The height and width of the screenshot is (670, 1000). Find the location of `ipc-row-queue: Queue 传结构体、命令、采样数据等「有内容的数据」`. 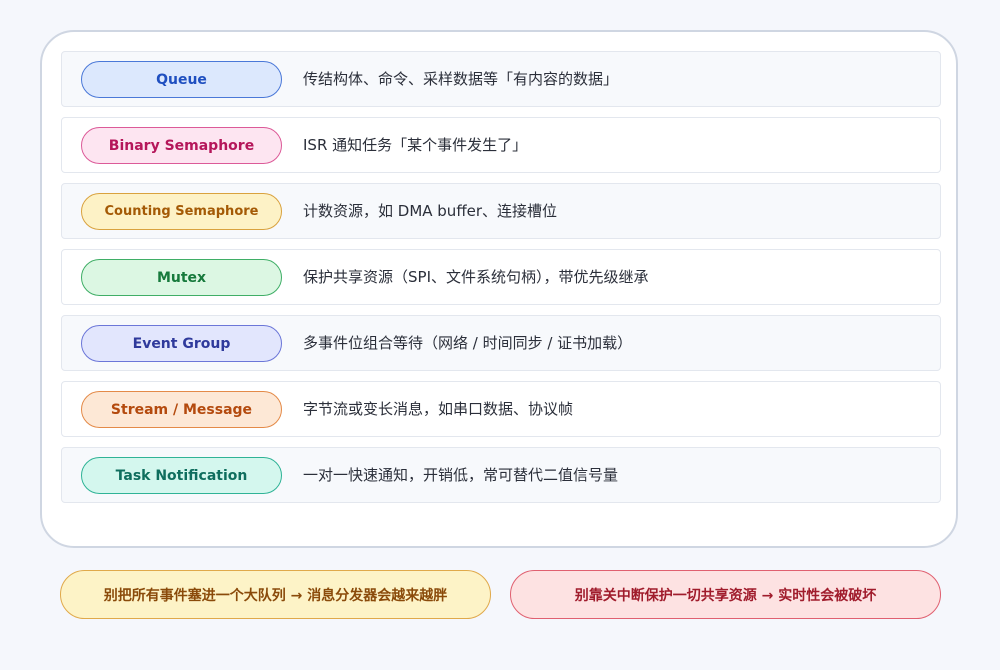

ipc-row-queue: Queue 传结构体、命令、采样数据等「有内容的数据」 is located at coordinates (501, 79).